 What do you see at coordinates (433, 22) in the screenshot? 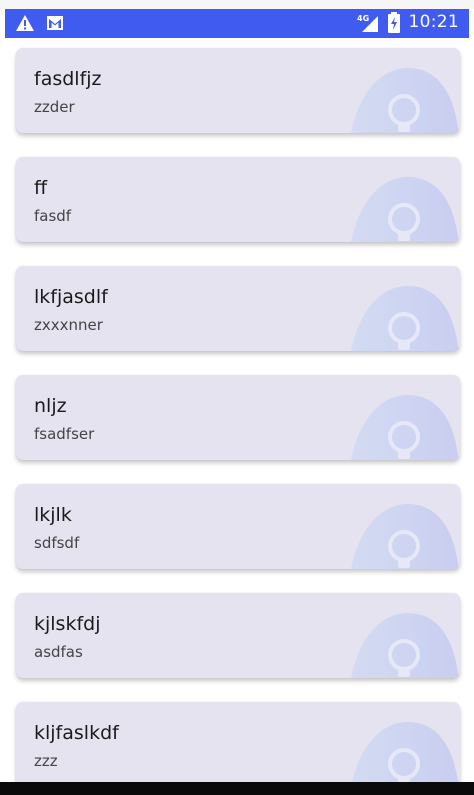
I see `clock-time: 10:21` at bounding box center [433, 22].